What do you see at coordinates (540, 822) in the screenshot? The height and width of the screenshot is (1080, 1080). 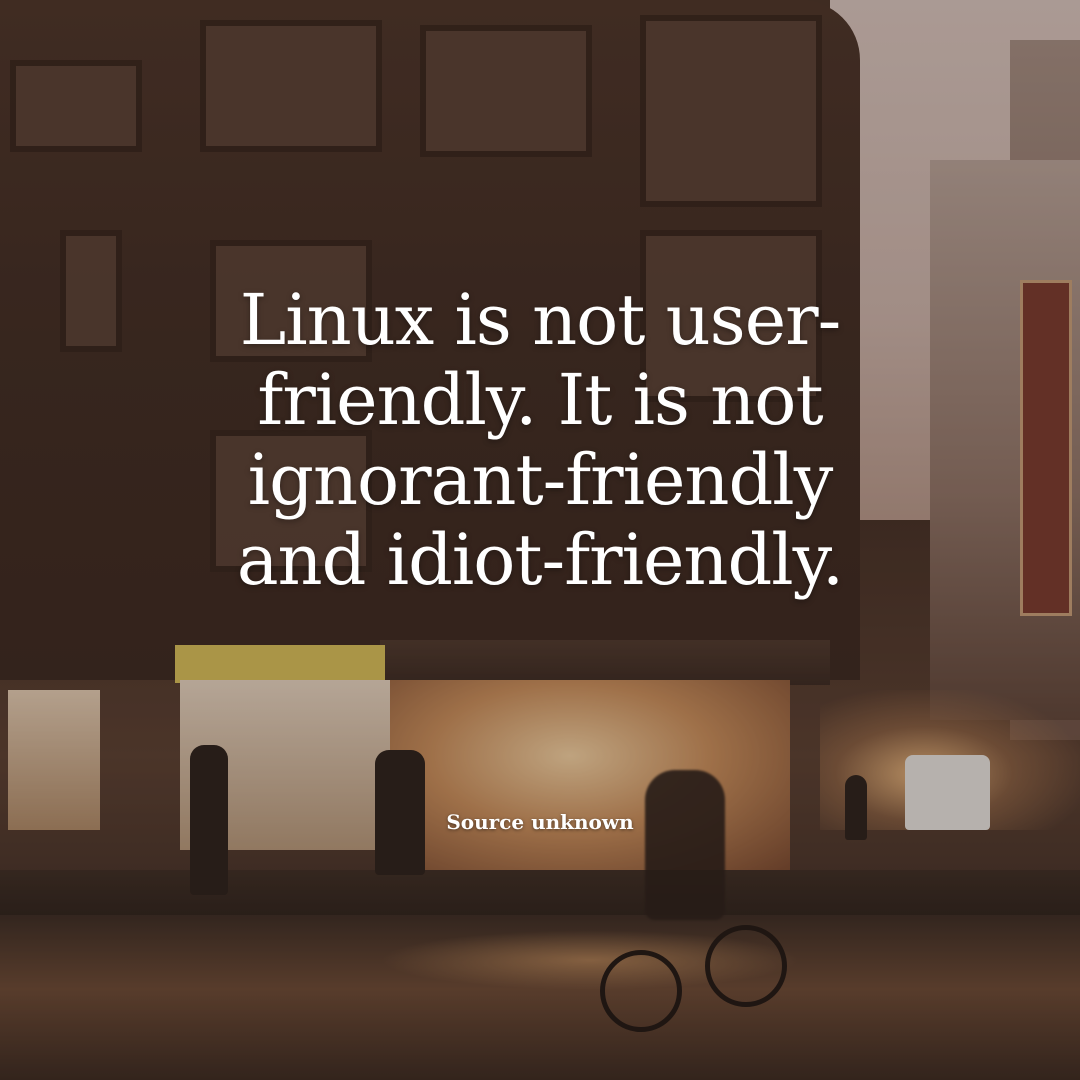 I see `quote-source: Source unknown` at bounding box center [540, 822].